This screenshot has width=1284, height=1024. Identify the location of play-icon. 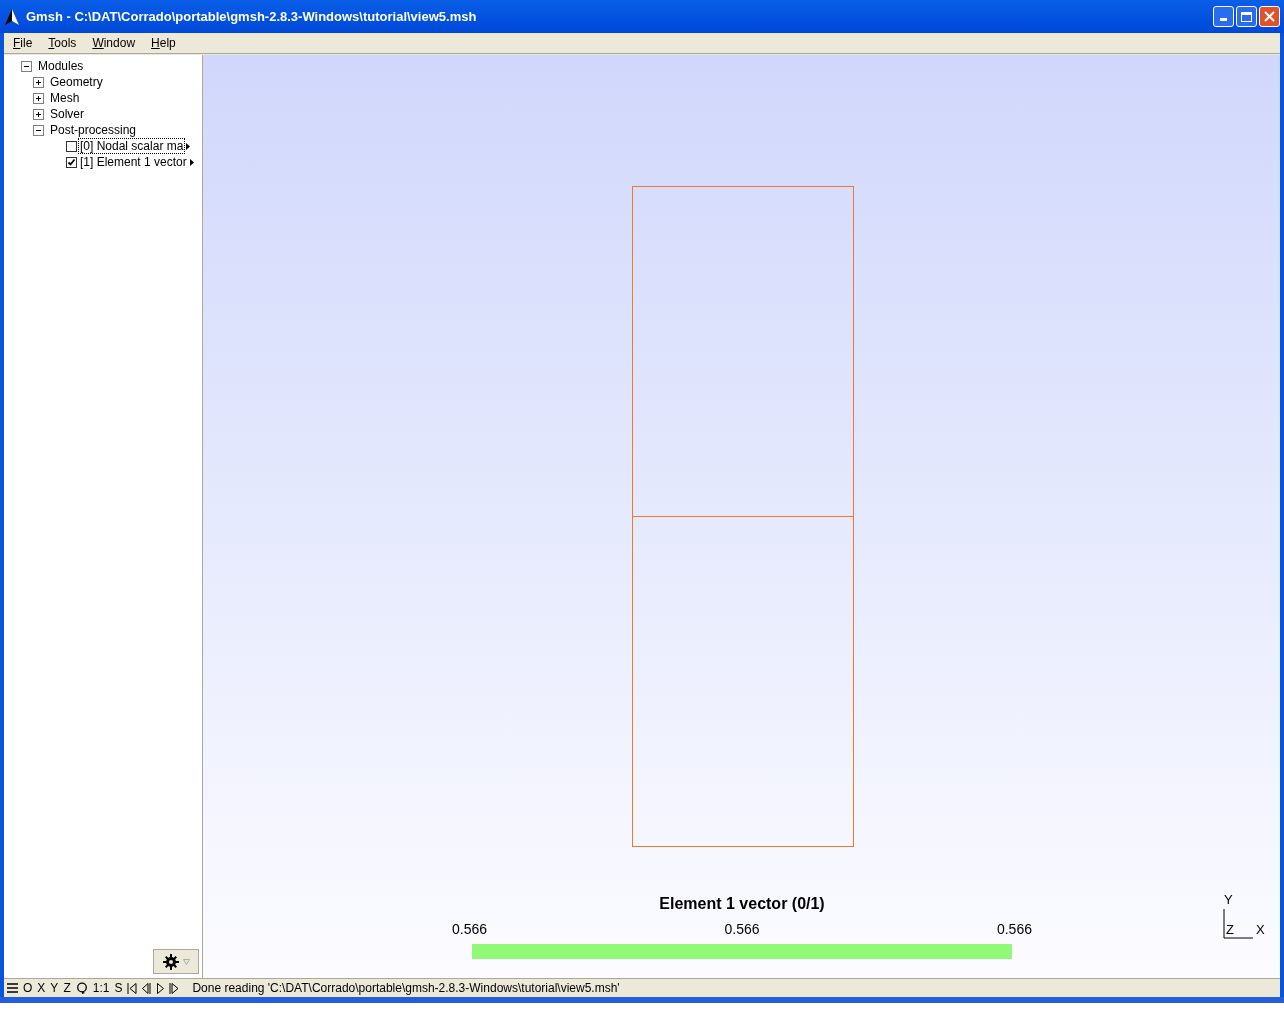
(161, 988).